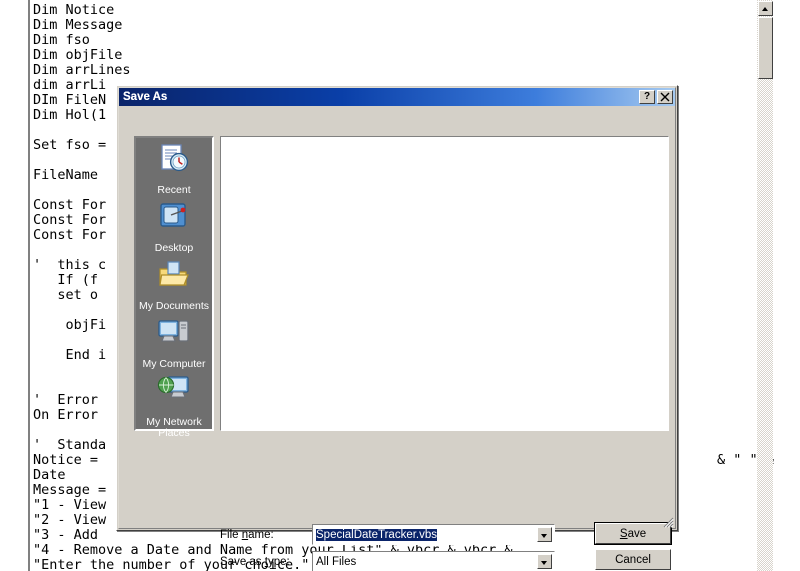  I want to click on dialog-title-bar: Save As ?, so click(397, 97).